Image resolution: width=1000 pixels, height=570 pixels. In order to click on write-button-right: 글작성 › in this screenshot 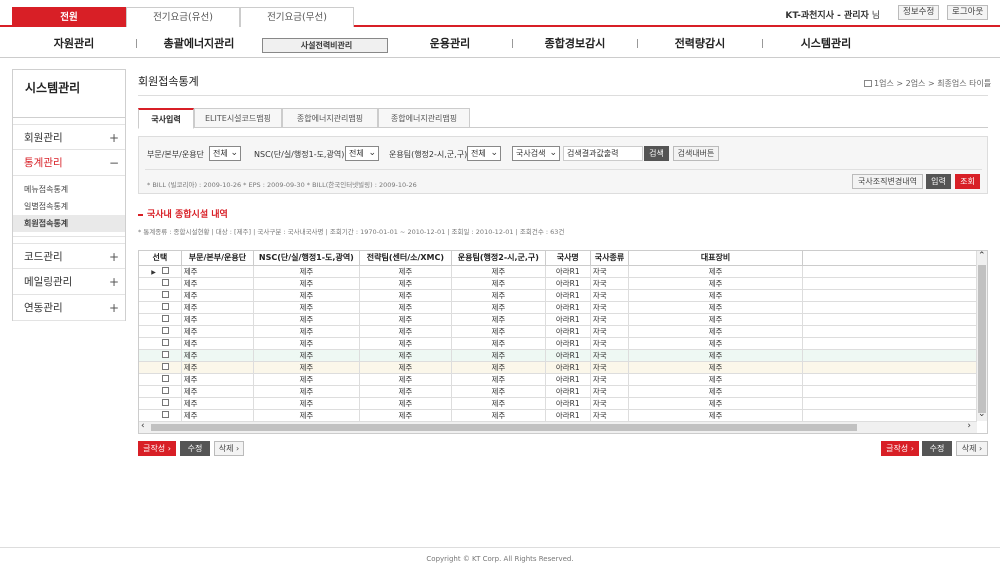, I will do `click(900, 448)`.